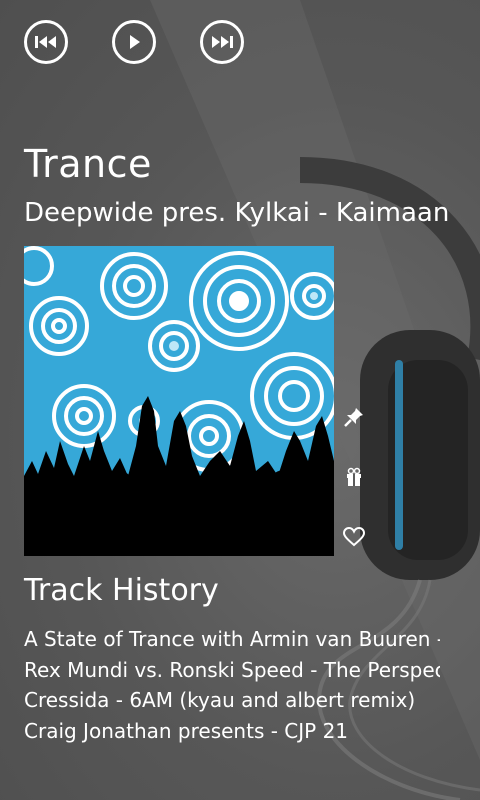 This screenshot has height=800, width=480. I want to click on transport-controls, so click(134, 42).